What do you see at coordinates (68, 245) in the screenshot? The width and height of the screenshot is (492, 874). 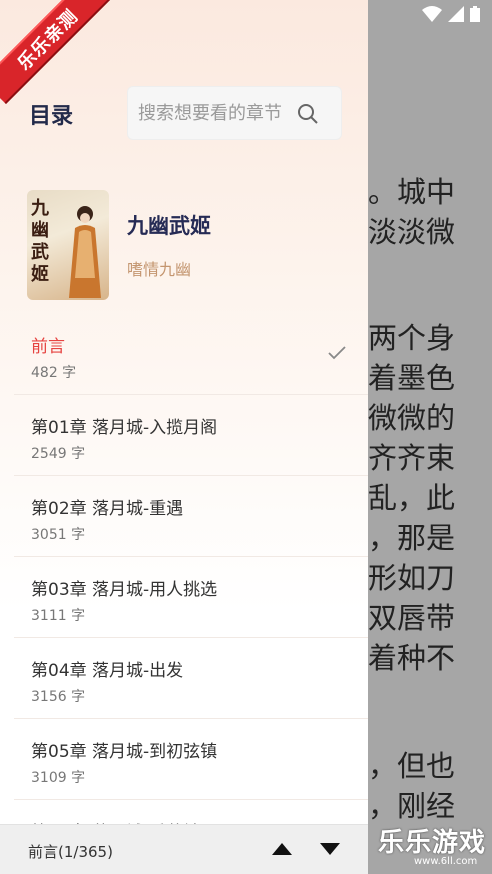 I see `book-cover: 九幽武姬` at bounding box center [68, 245].